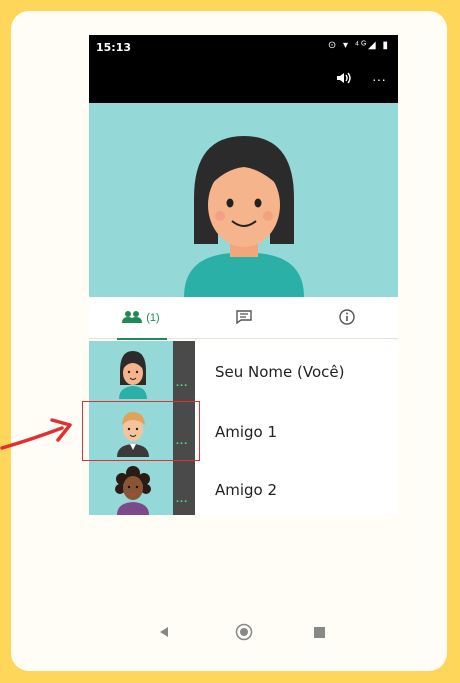  Describe the element at coordinates (164, 633) in the screenshot. I see `back-icon` at that location.